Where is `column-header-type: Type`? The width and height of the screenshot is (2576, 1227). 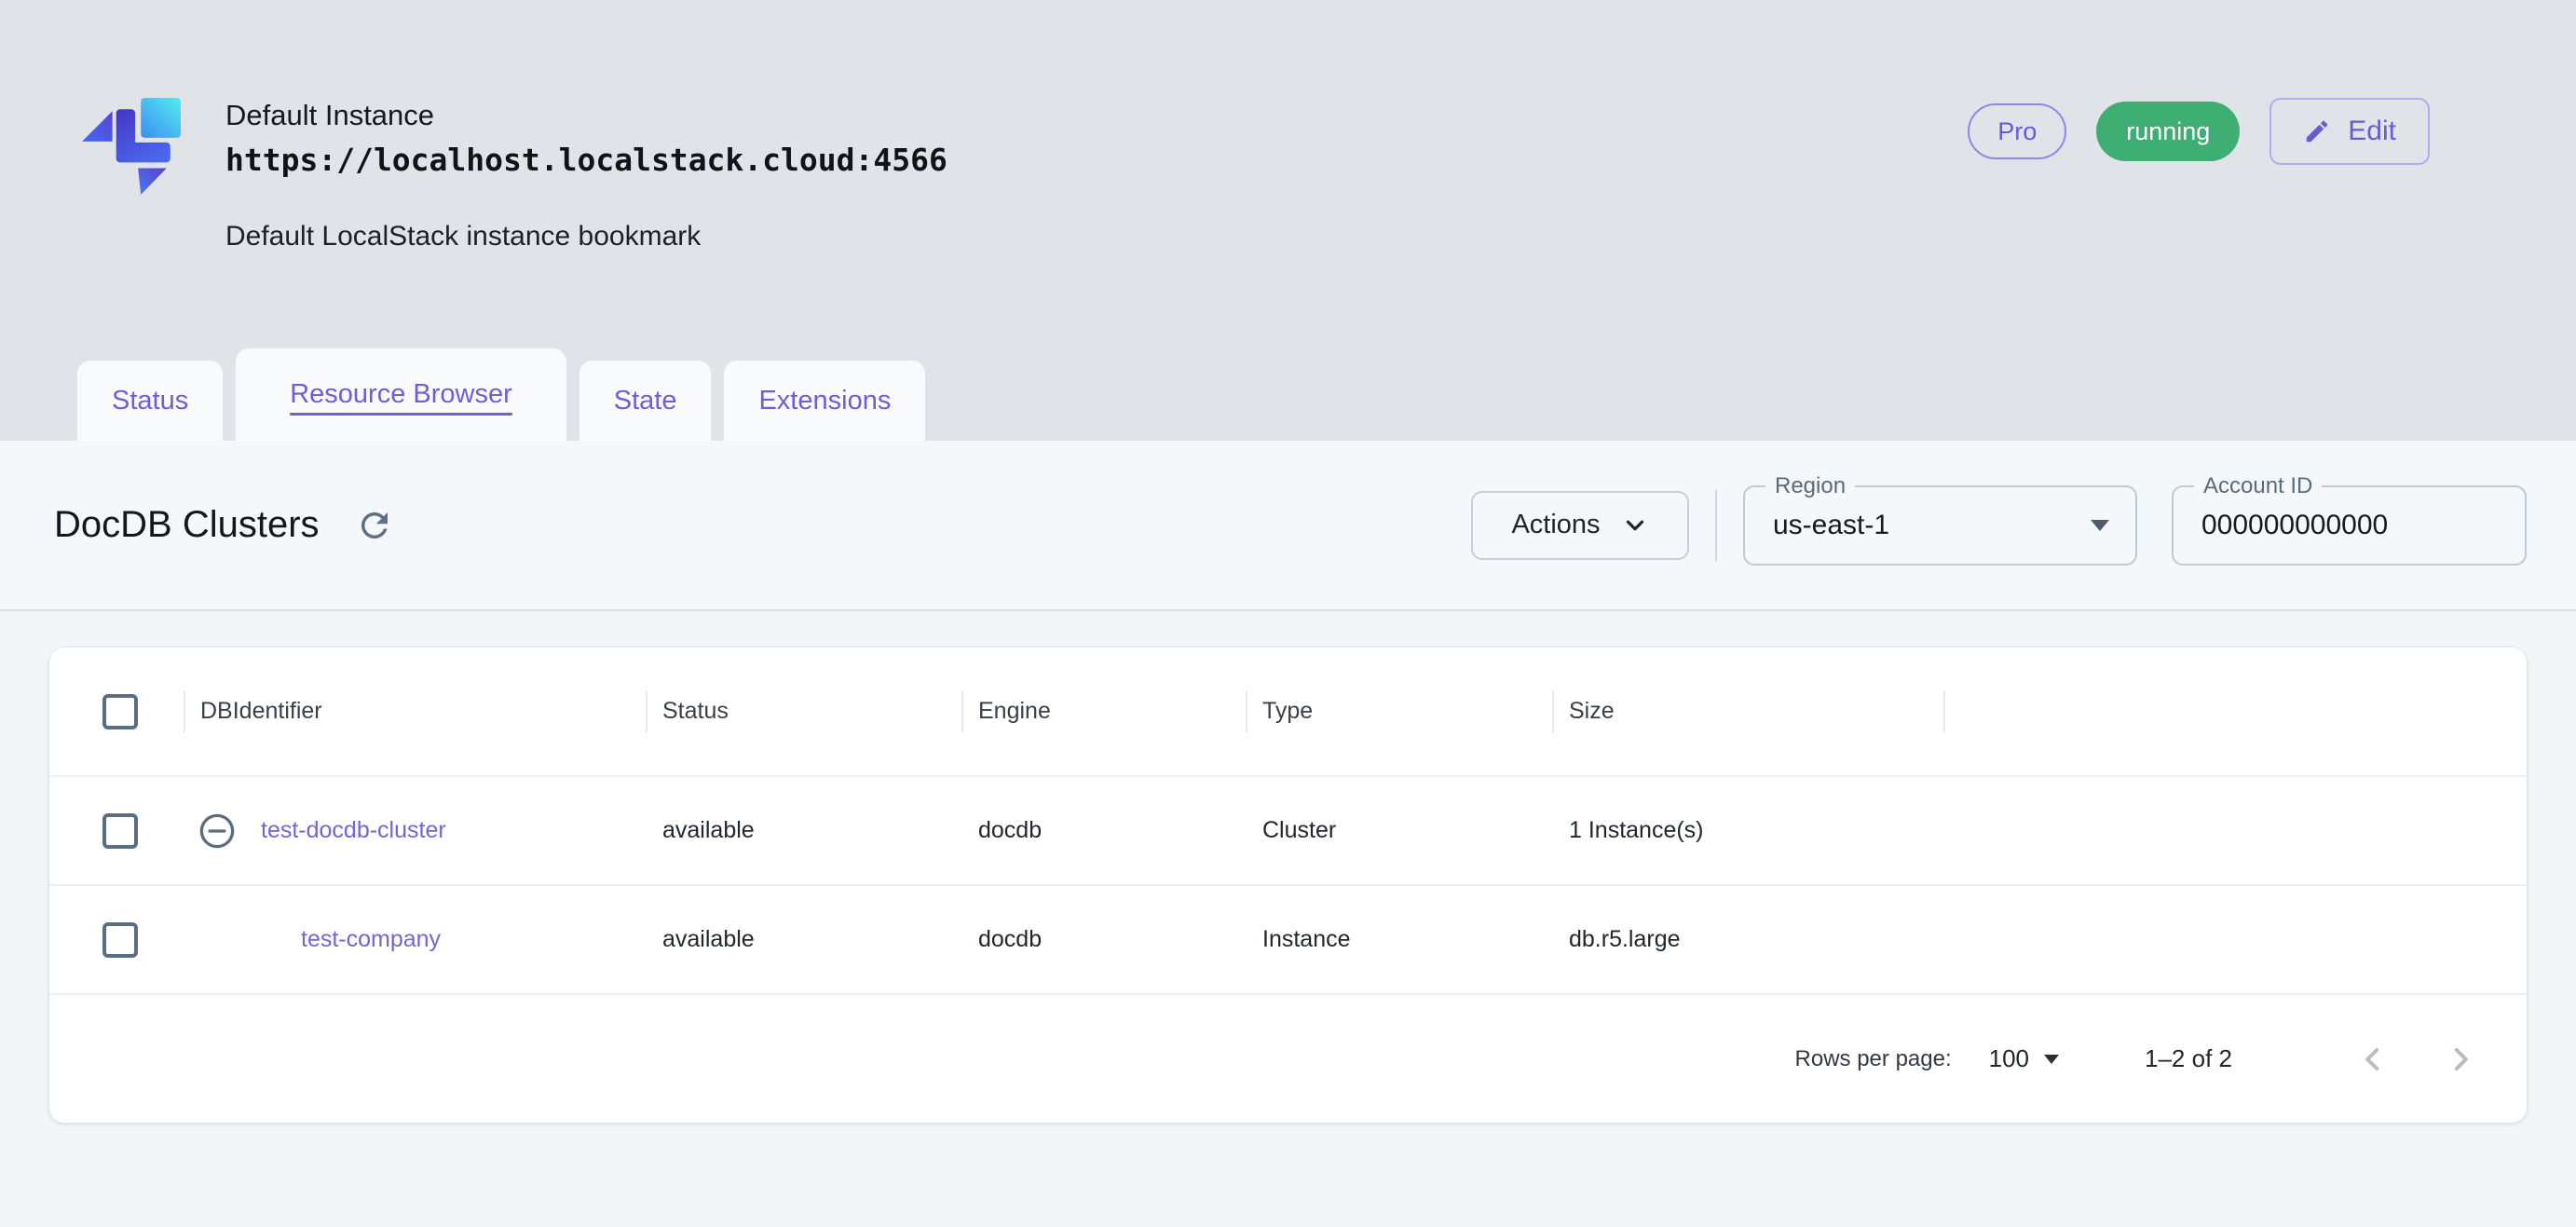
column-header-type: Type is located at coordinates (1399, 711).